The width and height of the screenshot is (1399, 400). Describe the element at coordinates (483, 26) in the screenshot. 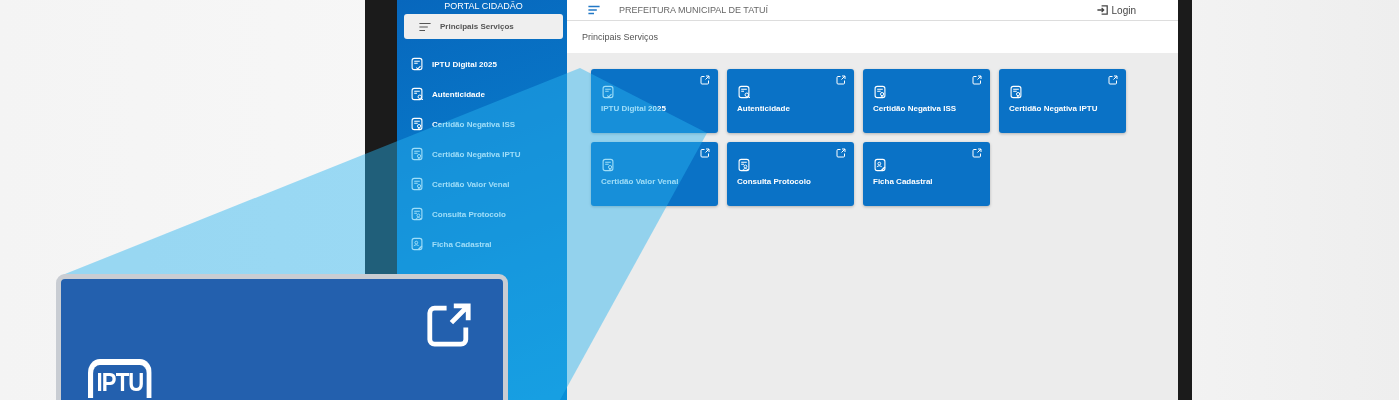

I see `sidebar-item: Principais Serviços` at that location.